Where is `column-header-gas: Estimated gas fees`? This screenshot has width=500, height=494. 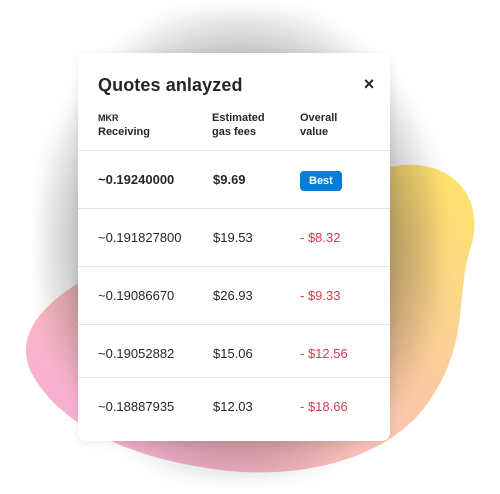 column-header-gas: Estimated gas fees is located at coordinates (238, 125).